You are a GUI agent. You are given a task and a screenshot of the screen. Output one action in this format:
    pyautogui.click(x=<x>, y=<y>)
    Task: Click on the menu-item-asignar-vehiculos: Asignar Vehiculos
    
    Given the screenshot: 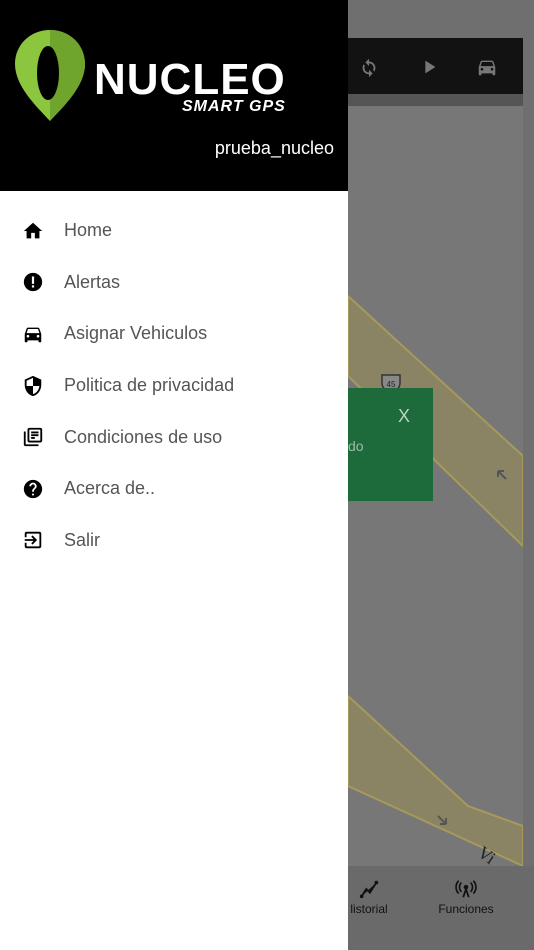 What is the action you would take?
    pyautogui.click(x=174, y=334)
    